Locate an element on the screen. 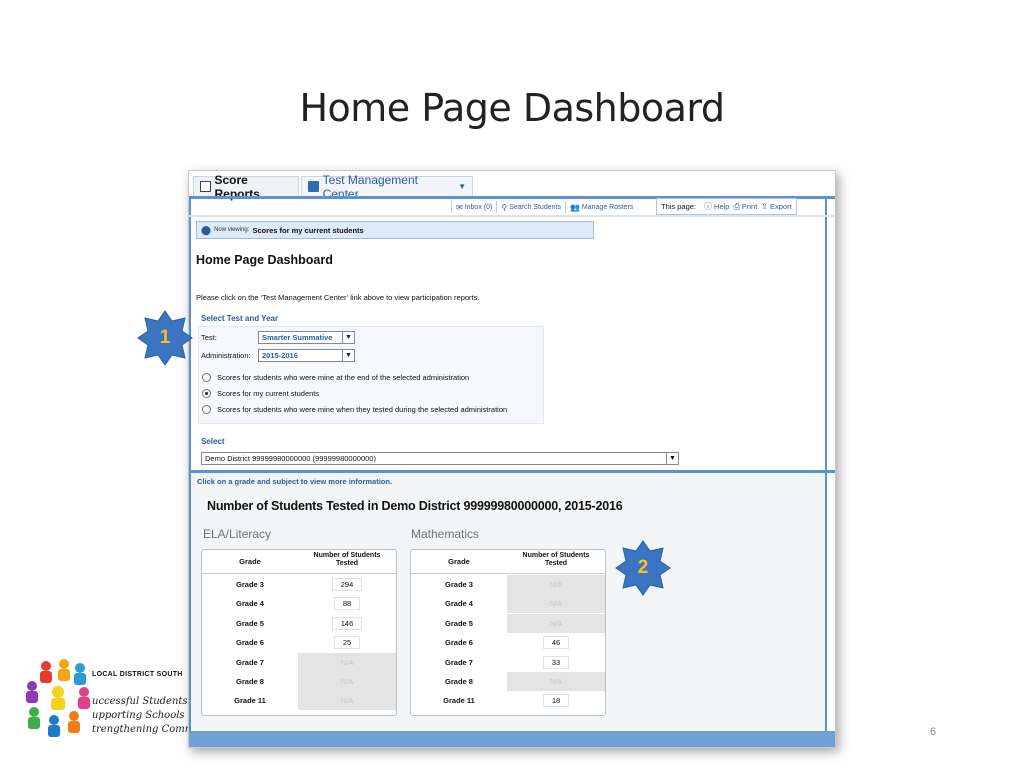 This screenshot has height=768, width=1024. print-button: ⎙ Print is located at coordinates (745, 207).